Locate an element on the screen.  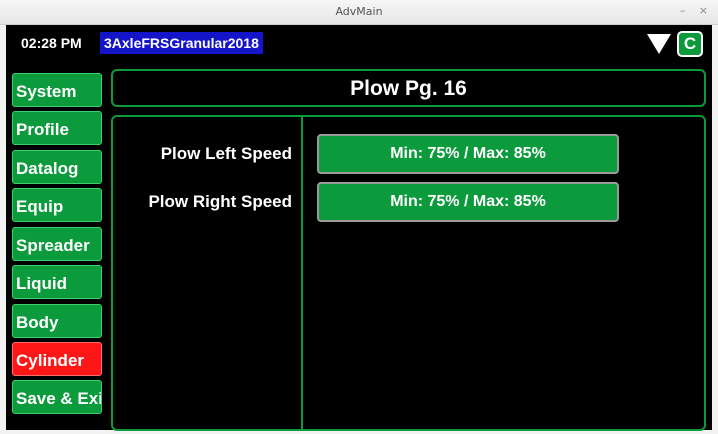
page-header: Plow Pg. 16 is located at coordinates (408, 88).